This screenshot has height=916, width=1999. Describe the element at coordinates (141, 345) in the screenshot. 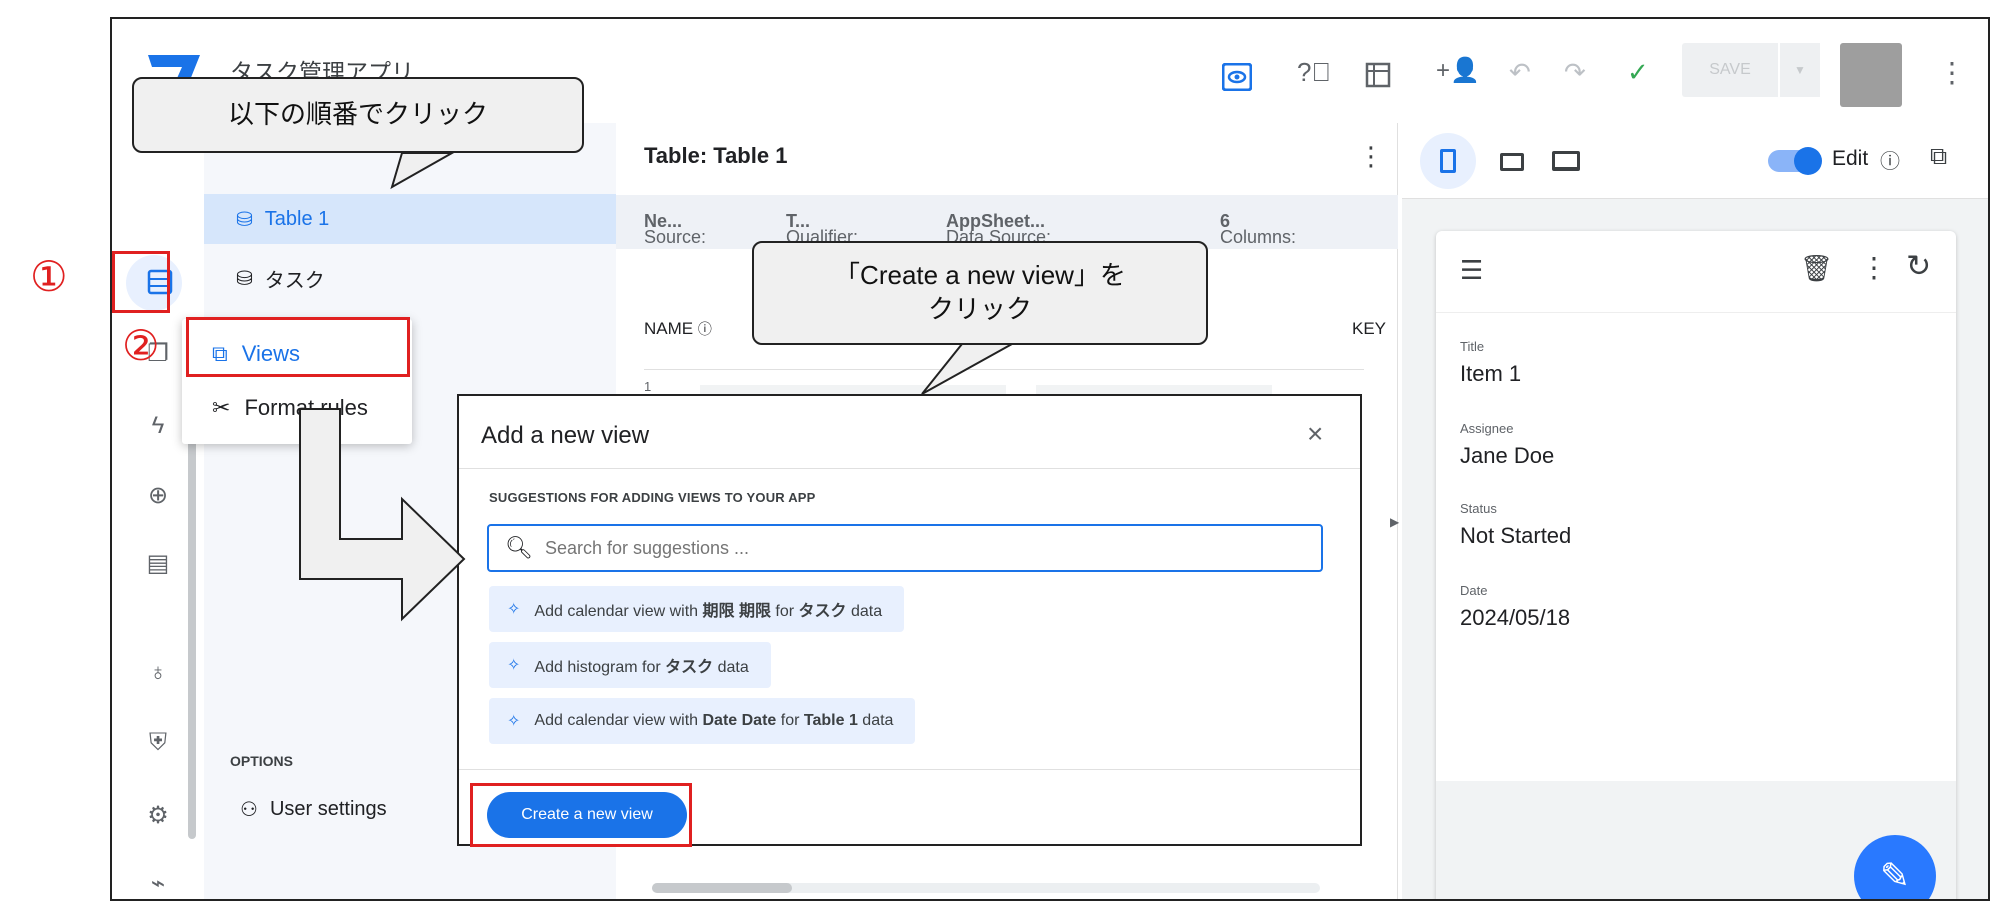

I see `step-2-marker: ②` at that location.